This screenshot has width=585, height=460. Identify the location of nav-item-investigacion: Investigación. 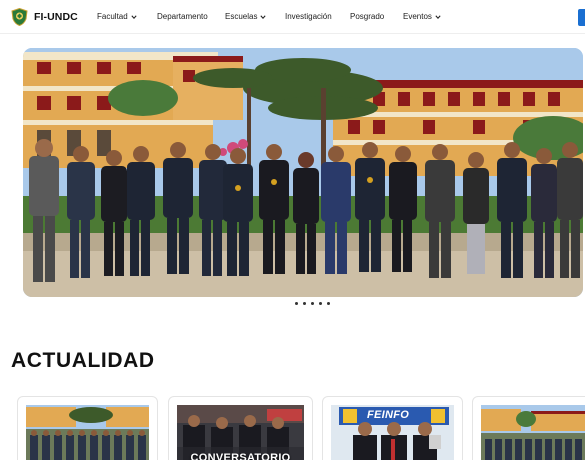
(308, 16).